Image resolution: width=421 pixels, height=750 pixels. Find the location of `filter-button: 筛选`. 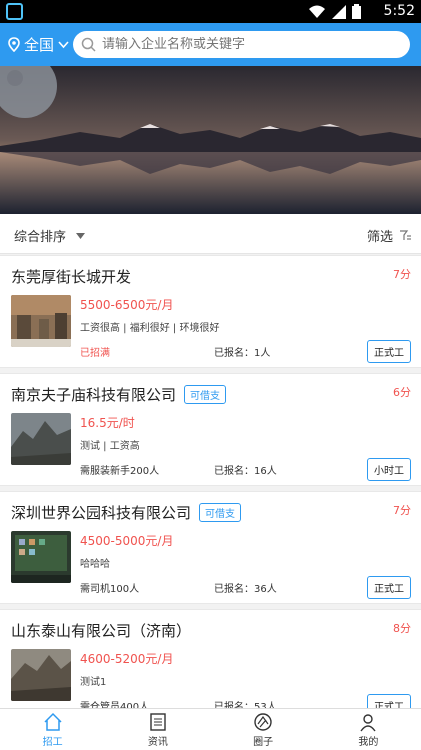

filter-button: 筛选 is located at coordinates (389, 235).